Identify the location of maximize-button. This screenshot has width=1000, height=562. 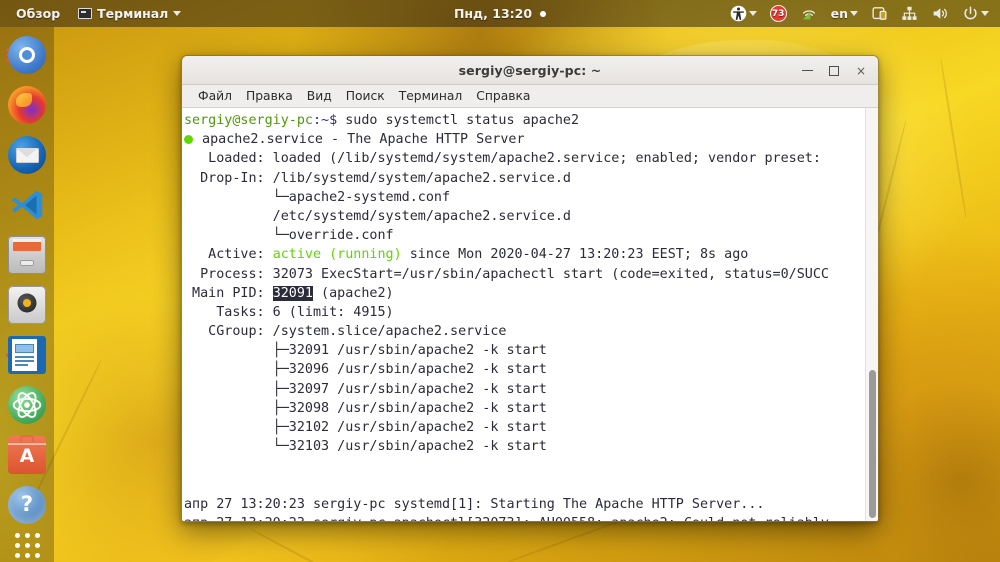
(834, 71).